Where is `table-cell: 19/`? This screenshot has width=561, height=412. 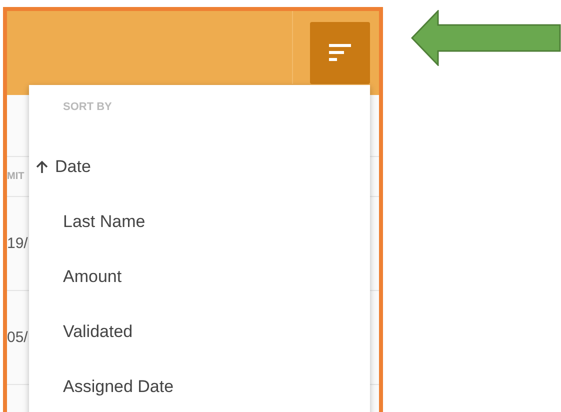 table-cell: 19/ is located at coordinates (17, 243).